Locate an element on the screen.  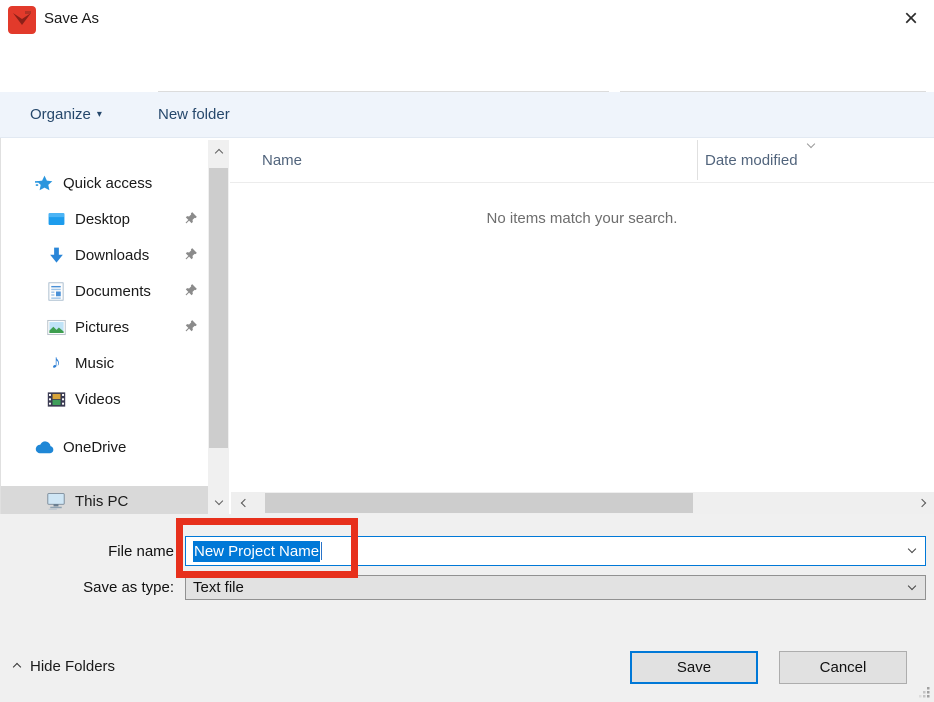
sidebar-item-quick-access: Quick access is located at coordinates (104, 183).